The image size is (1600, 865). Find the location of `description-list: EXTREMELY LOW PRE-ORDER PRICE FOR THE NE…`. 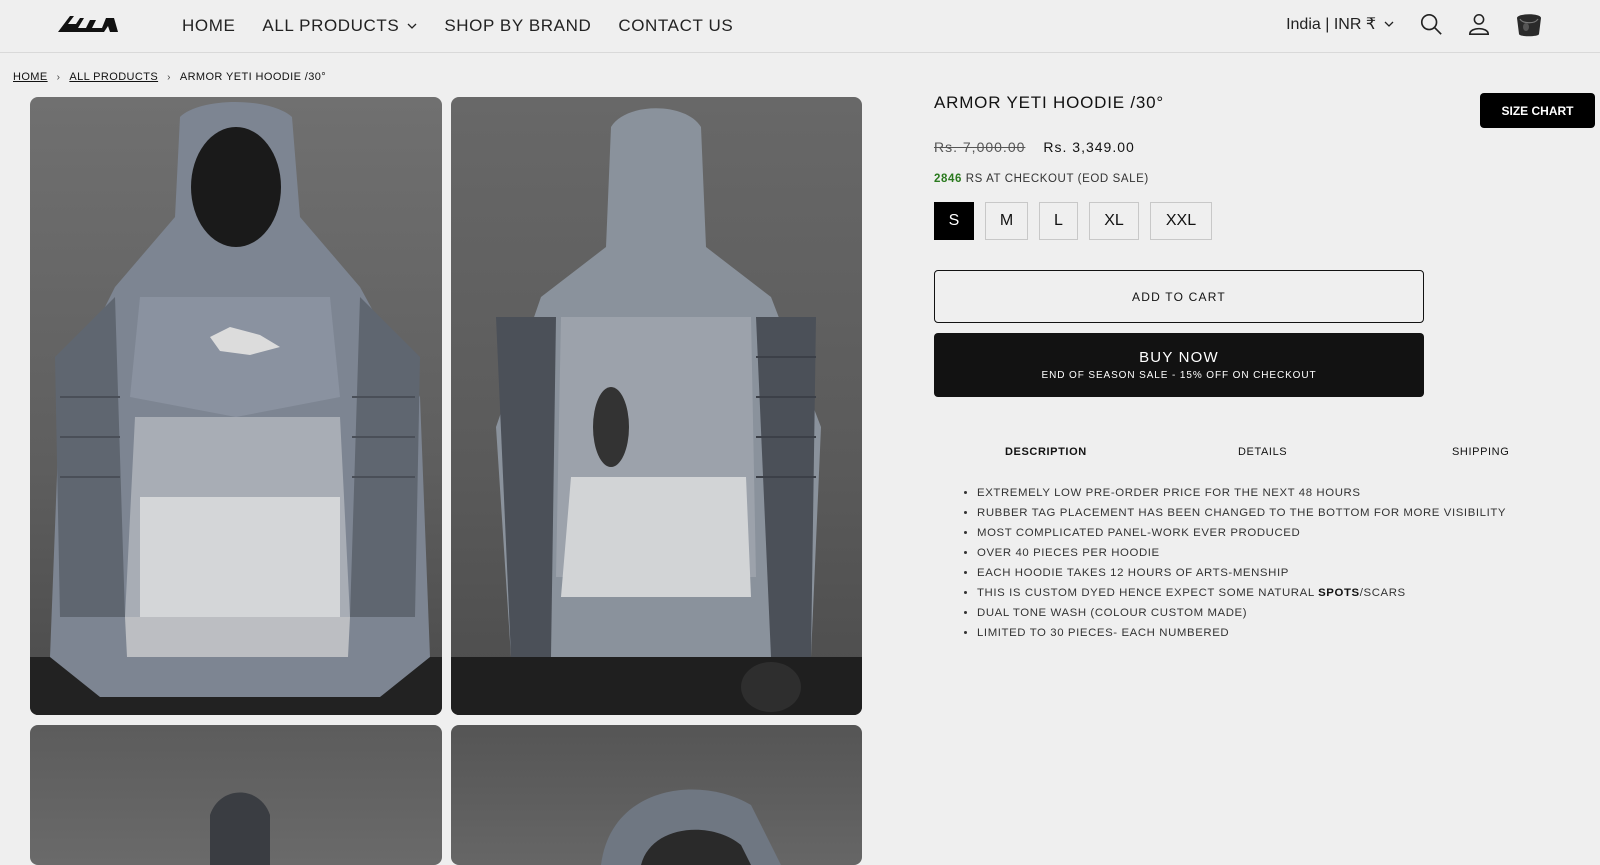

description-list: EXTREMELY LOW PRE-ORDER PRICE FOR THE NE… is located at coordinates (1232, 563).